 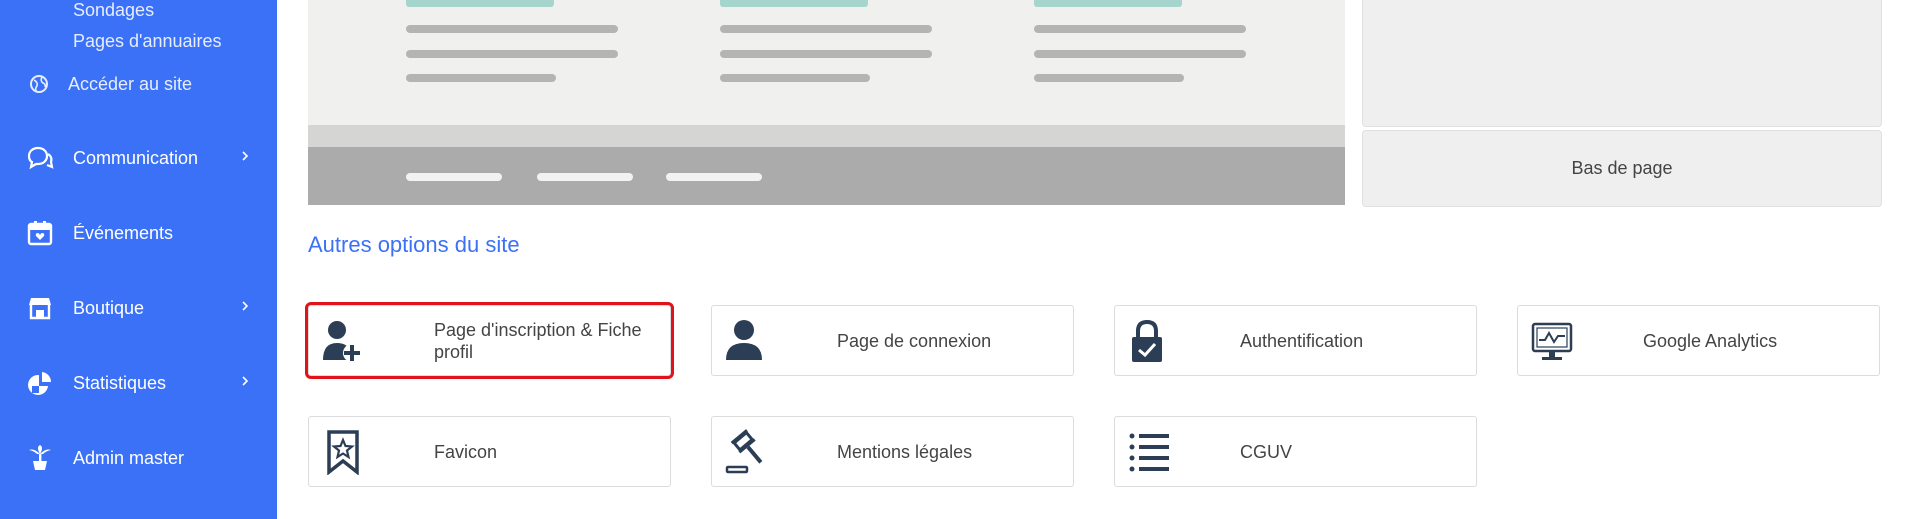 I want to click on user-icon, so click(x=746, y=341).